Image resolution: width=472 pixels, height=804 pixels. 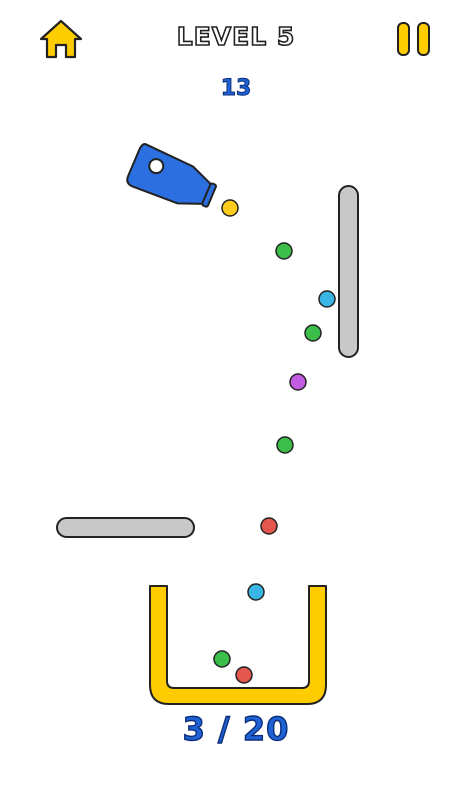 What do you see at coordinates (172, 180) in the screenshot?
I see `ball-cannon` at bounding box center [172, 180].